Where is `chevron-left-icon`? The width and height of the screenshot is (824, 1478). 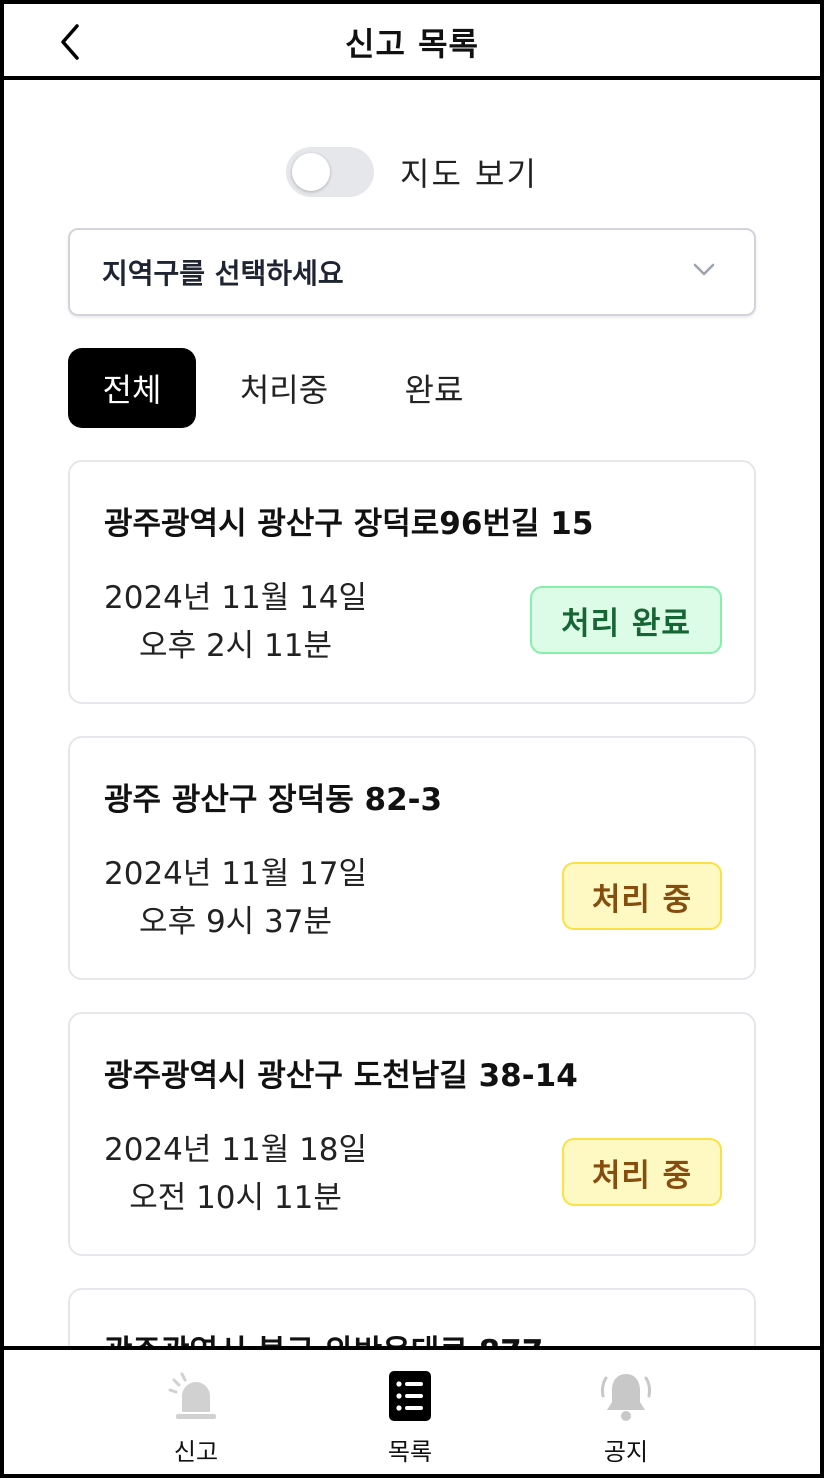 chevron-left-icon is located at coordinates (70, 42).